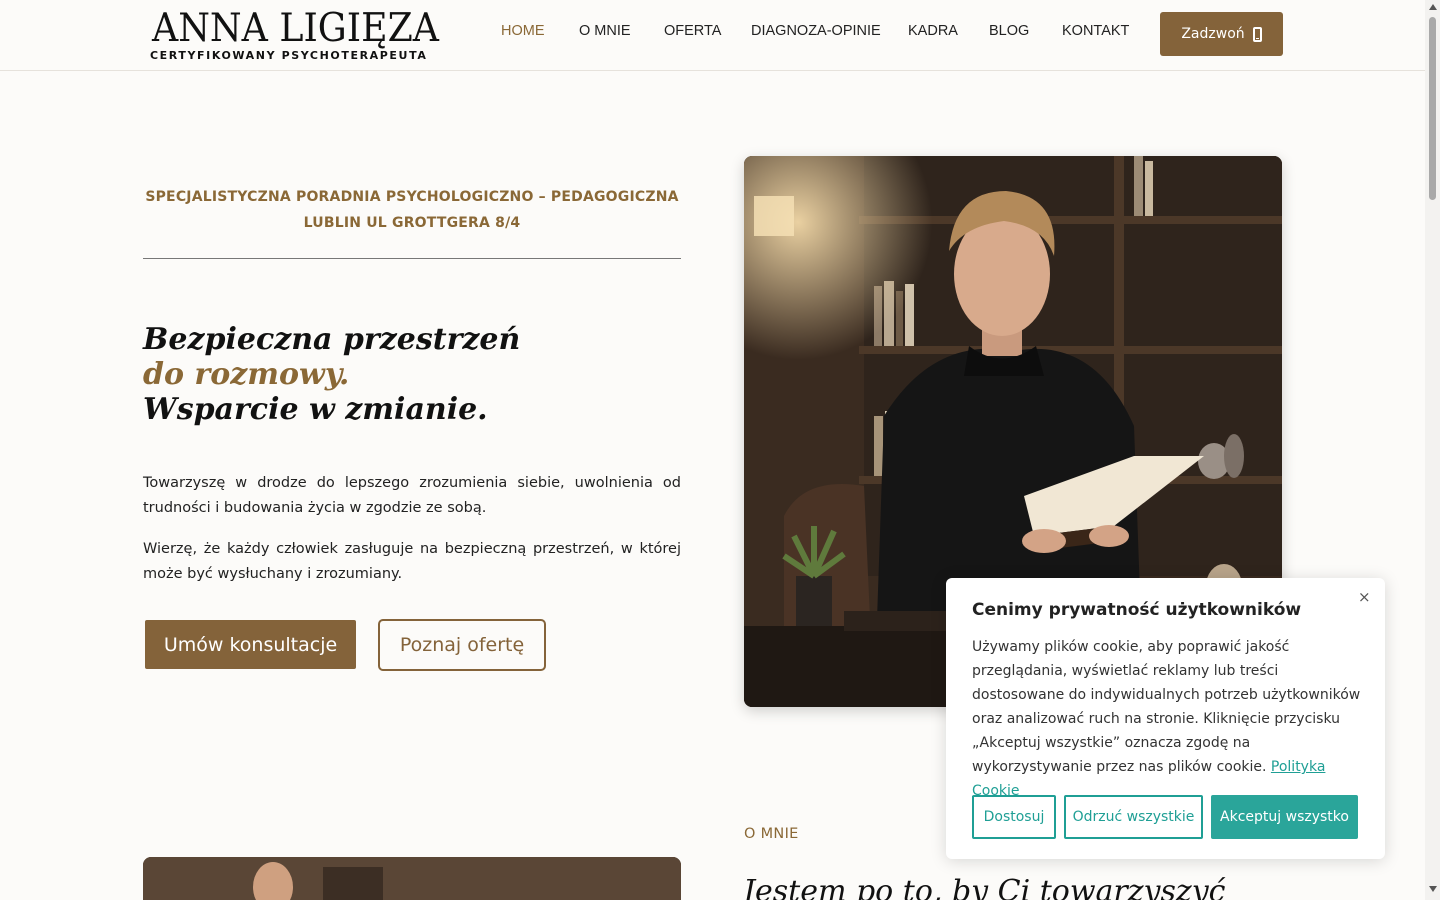 The image size is (1440, 900). I want to click on call-button: Zadzwoń, so click(1221, 34).